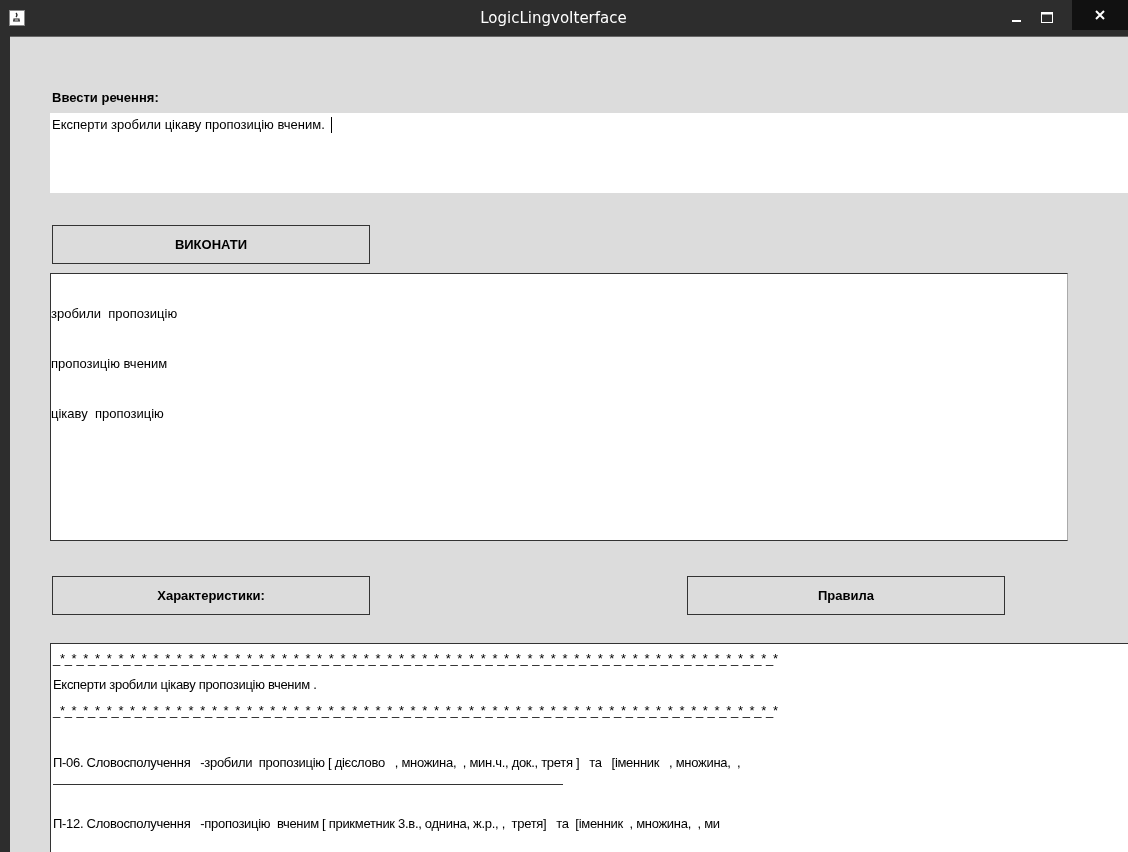  What do you see at coordinates (1047, 18) in the screenshot?
I see `maximize-icon` at bounding box center [1047, 18].